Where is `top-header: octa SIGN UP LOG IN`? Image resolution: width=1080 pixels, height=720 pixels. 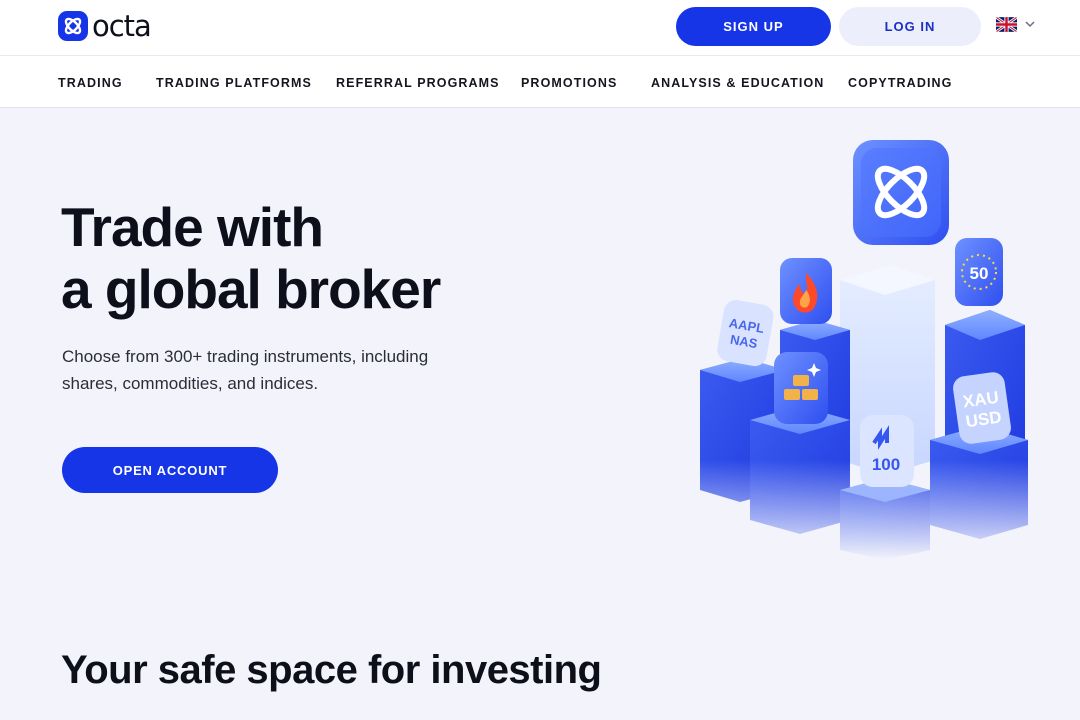 top-header: octa SIGN UP LOG IN is located at coordinates (540, 28).